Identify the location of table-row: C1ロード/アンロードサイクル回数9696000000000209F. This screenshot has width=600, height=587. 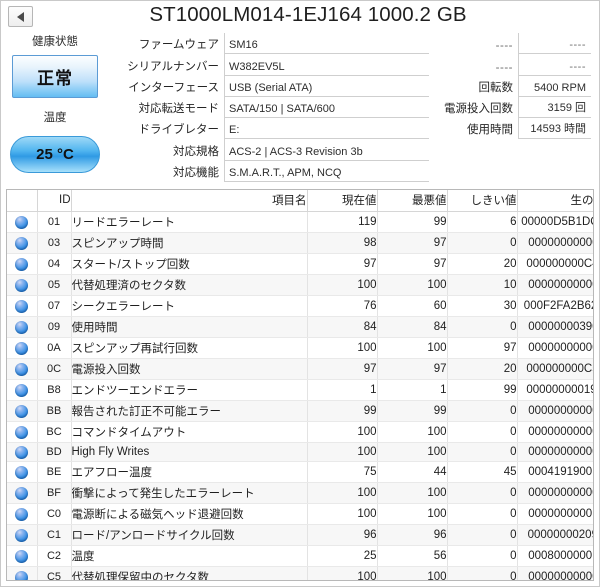
(300, 535).